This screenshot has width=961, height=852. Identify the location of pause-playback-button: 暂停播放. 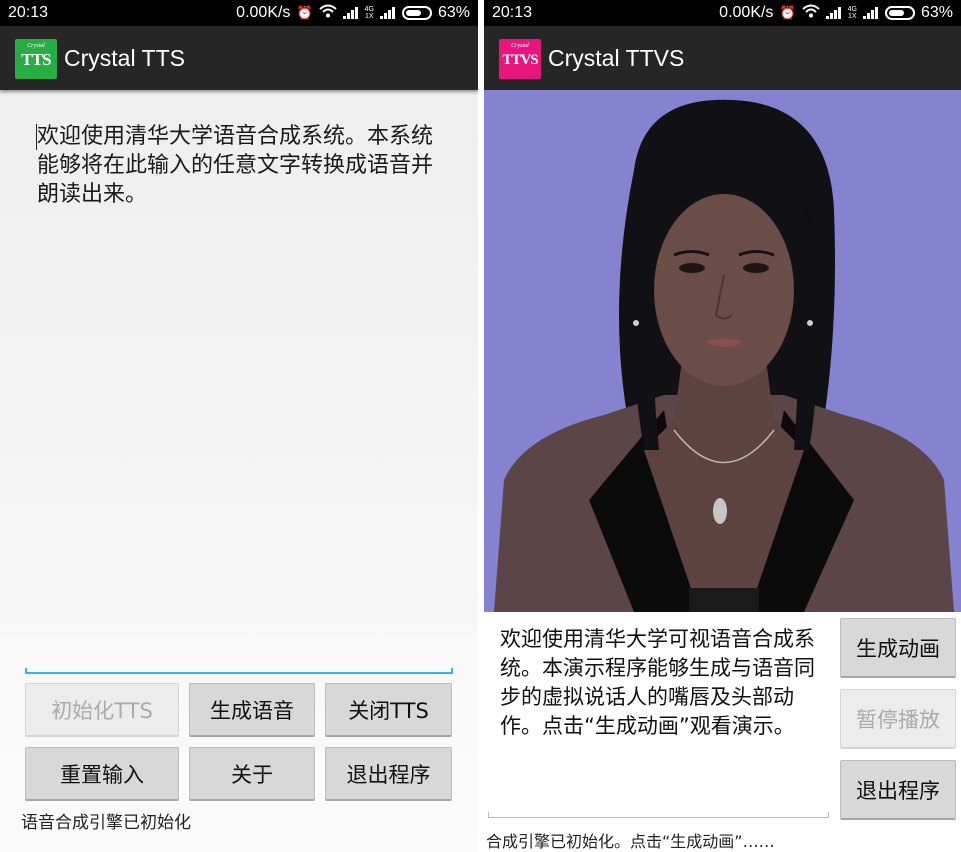
(898, 719).